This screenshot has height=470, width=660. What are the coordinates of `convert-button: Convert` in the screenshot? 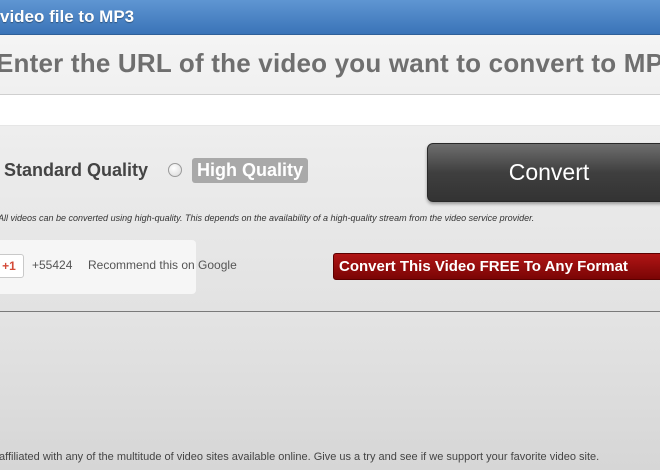 It's located at (543, 172).